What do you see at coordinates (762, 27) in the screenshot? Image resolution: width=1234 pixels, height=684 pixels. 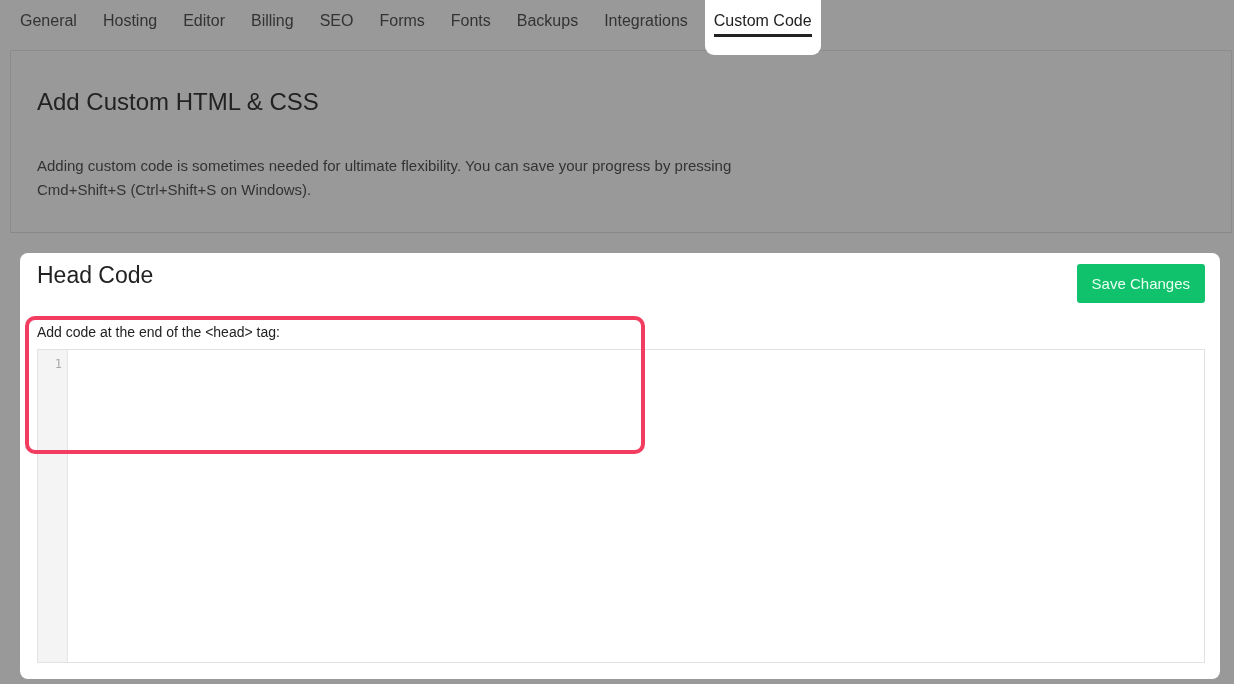 I see `tab: Custom Code` at bounding box center [762, 27].